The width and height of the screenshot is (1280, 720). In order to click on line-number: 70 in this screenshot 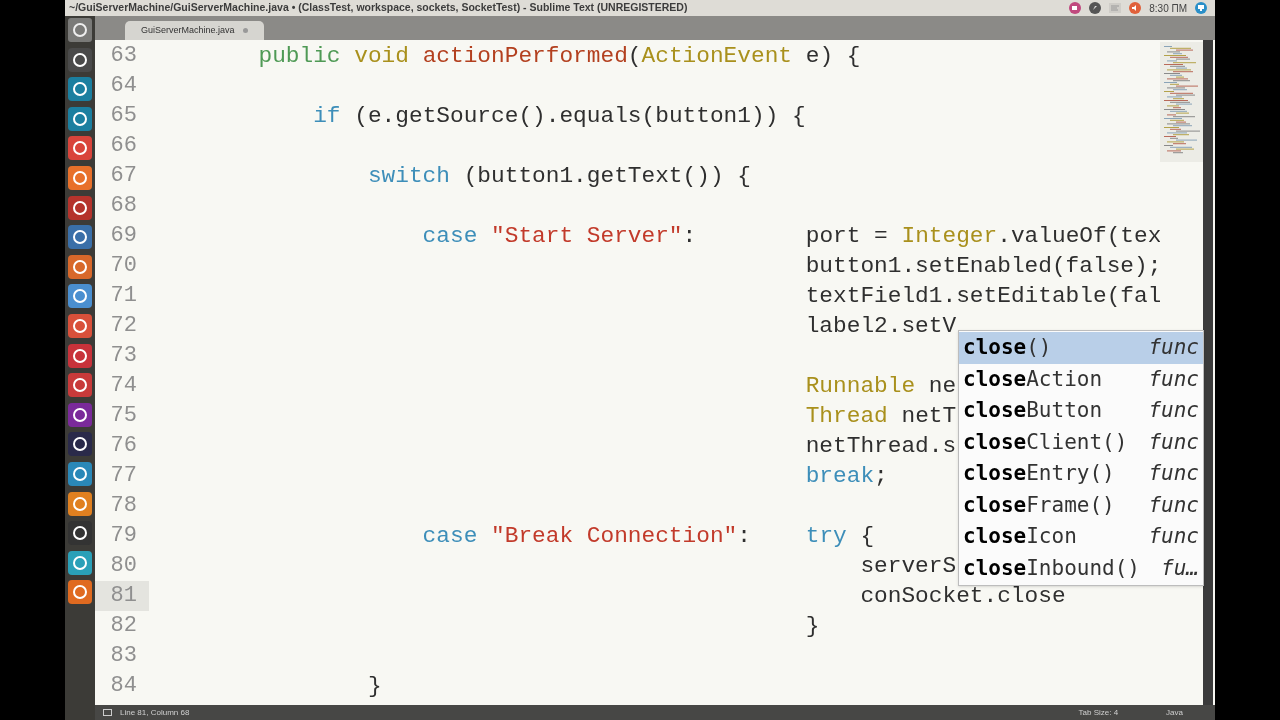, I will do `click(123, 265)`.